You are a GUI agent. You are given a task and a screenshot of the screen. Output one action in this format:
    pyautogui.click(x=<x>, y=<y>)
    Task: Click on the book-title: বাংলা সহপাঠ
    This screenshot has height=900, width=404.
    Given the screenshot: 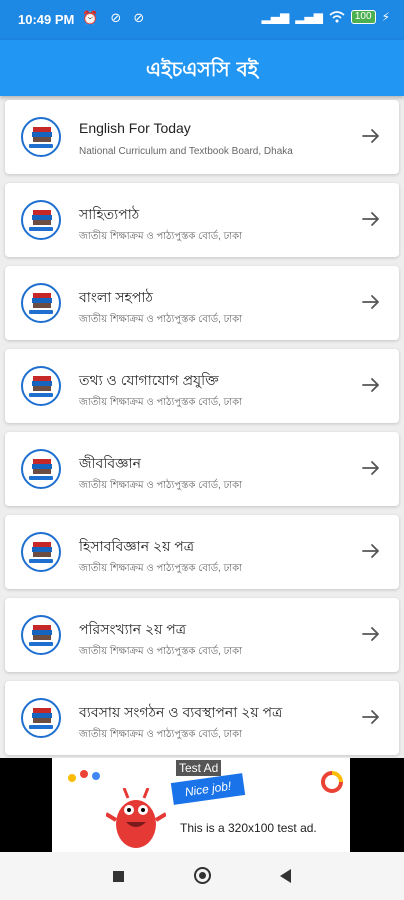 What is the action you would take?
    pyautogui.click(x=116, y=297)
    